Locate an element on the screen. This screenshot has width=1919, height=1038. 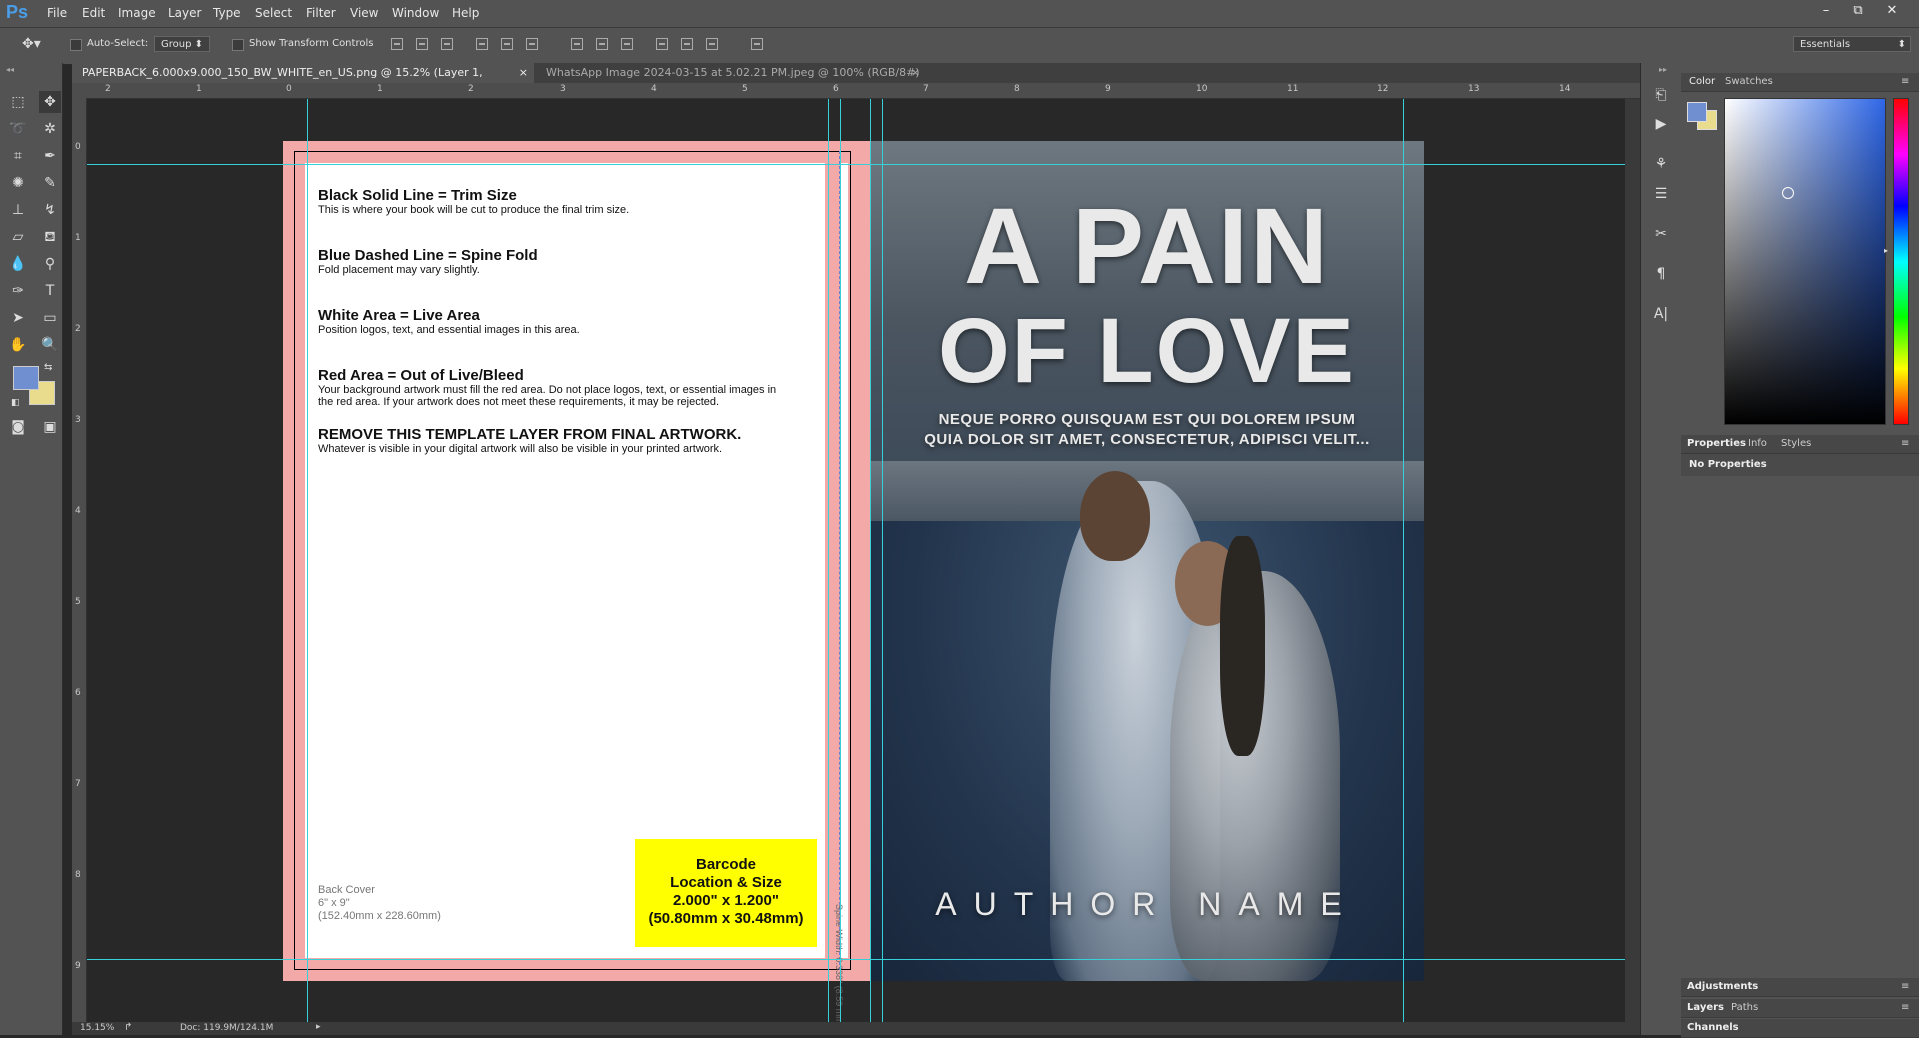
color-picker-cursor is located at coordinates (1788, 193).